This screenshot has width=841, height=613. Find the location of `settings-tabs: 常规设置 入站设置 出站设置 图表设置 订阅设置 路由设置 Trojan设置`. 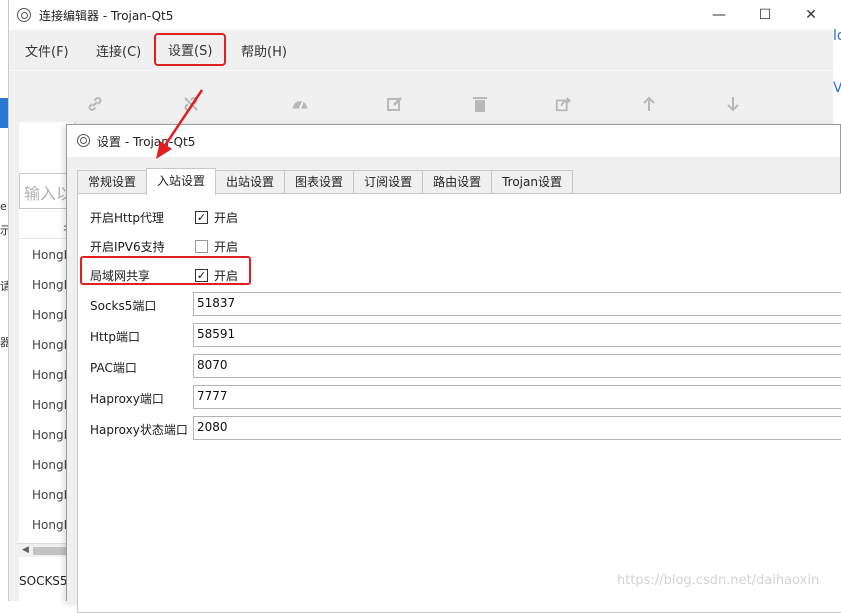

settings-tabs: 常规设置 入站设置 出站设置 图表设置 订阅设置 路由设置 Trojan设置 is located at coordinates (325, 181).